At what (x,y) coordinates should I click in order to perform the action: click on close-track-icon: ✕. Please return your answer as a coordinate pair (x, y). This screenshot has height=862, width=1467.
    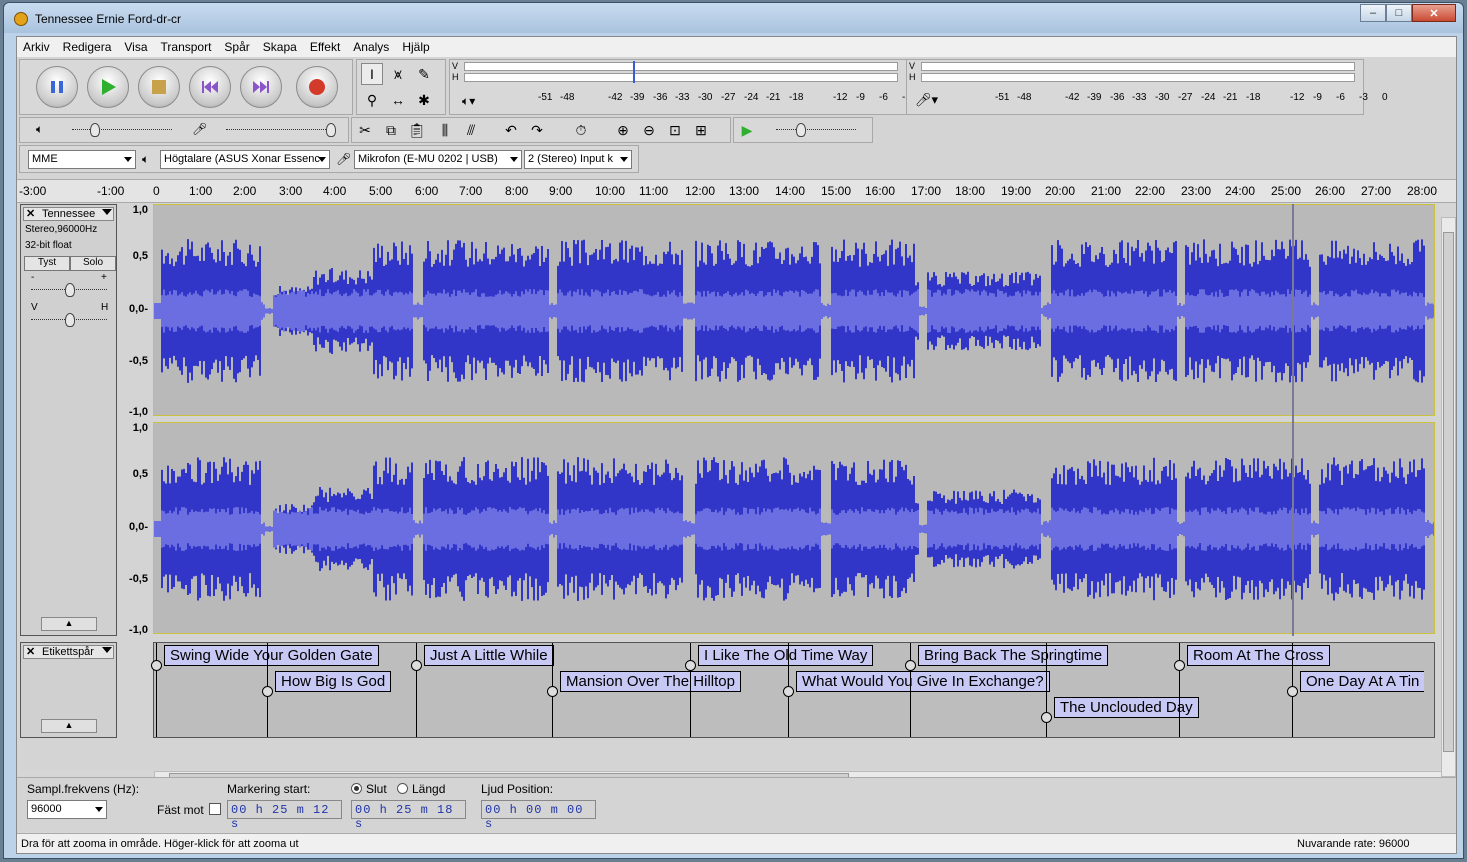
    Looking at the image, I should click on (30, 213).